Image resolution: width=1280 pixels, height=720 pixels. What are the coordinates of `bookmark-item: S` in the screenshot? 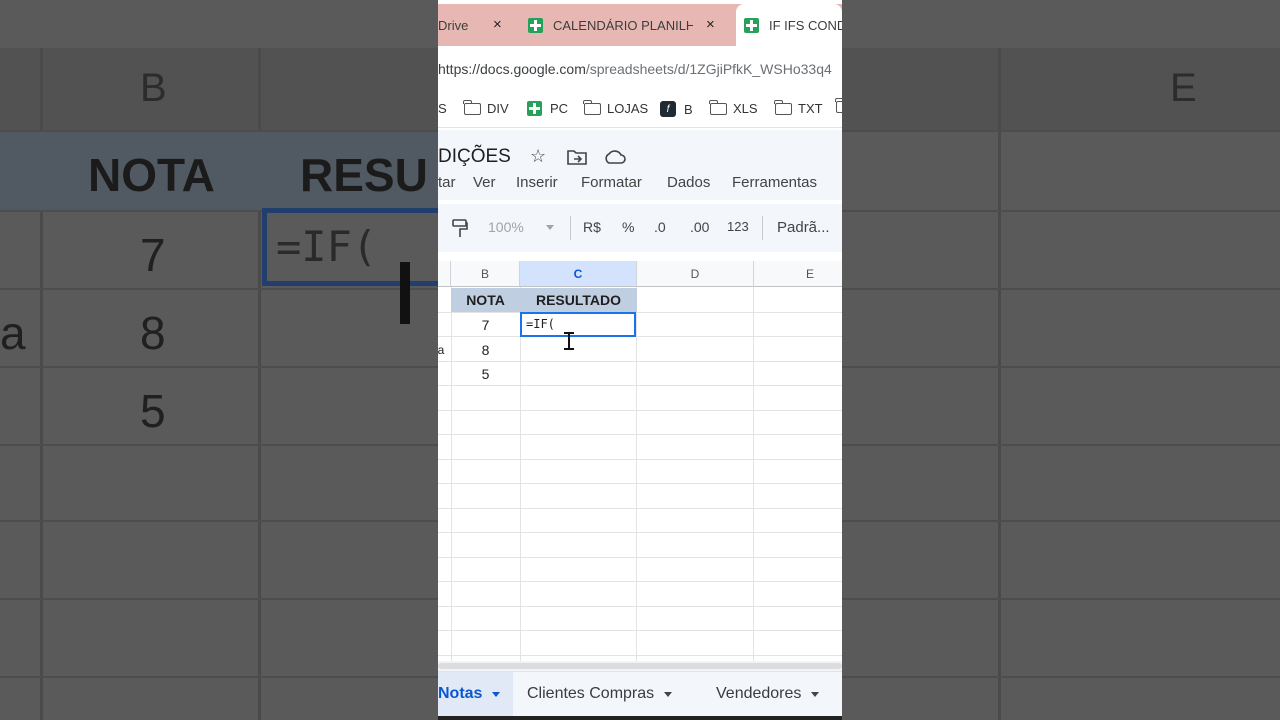 It's located at (442, 108).